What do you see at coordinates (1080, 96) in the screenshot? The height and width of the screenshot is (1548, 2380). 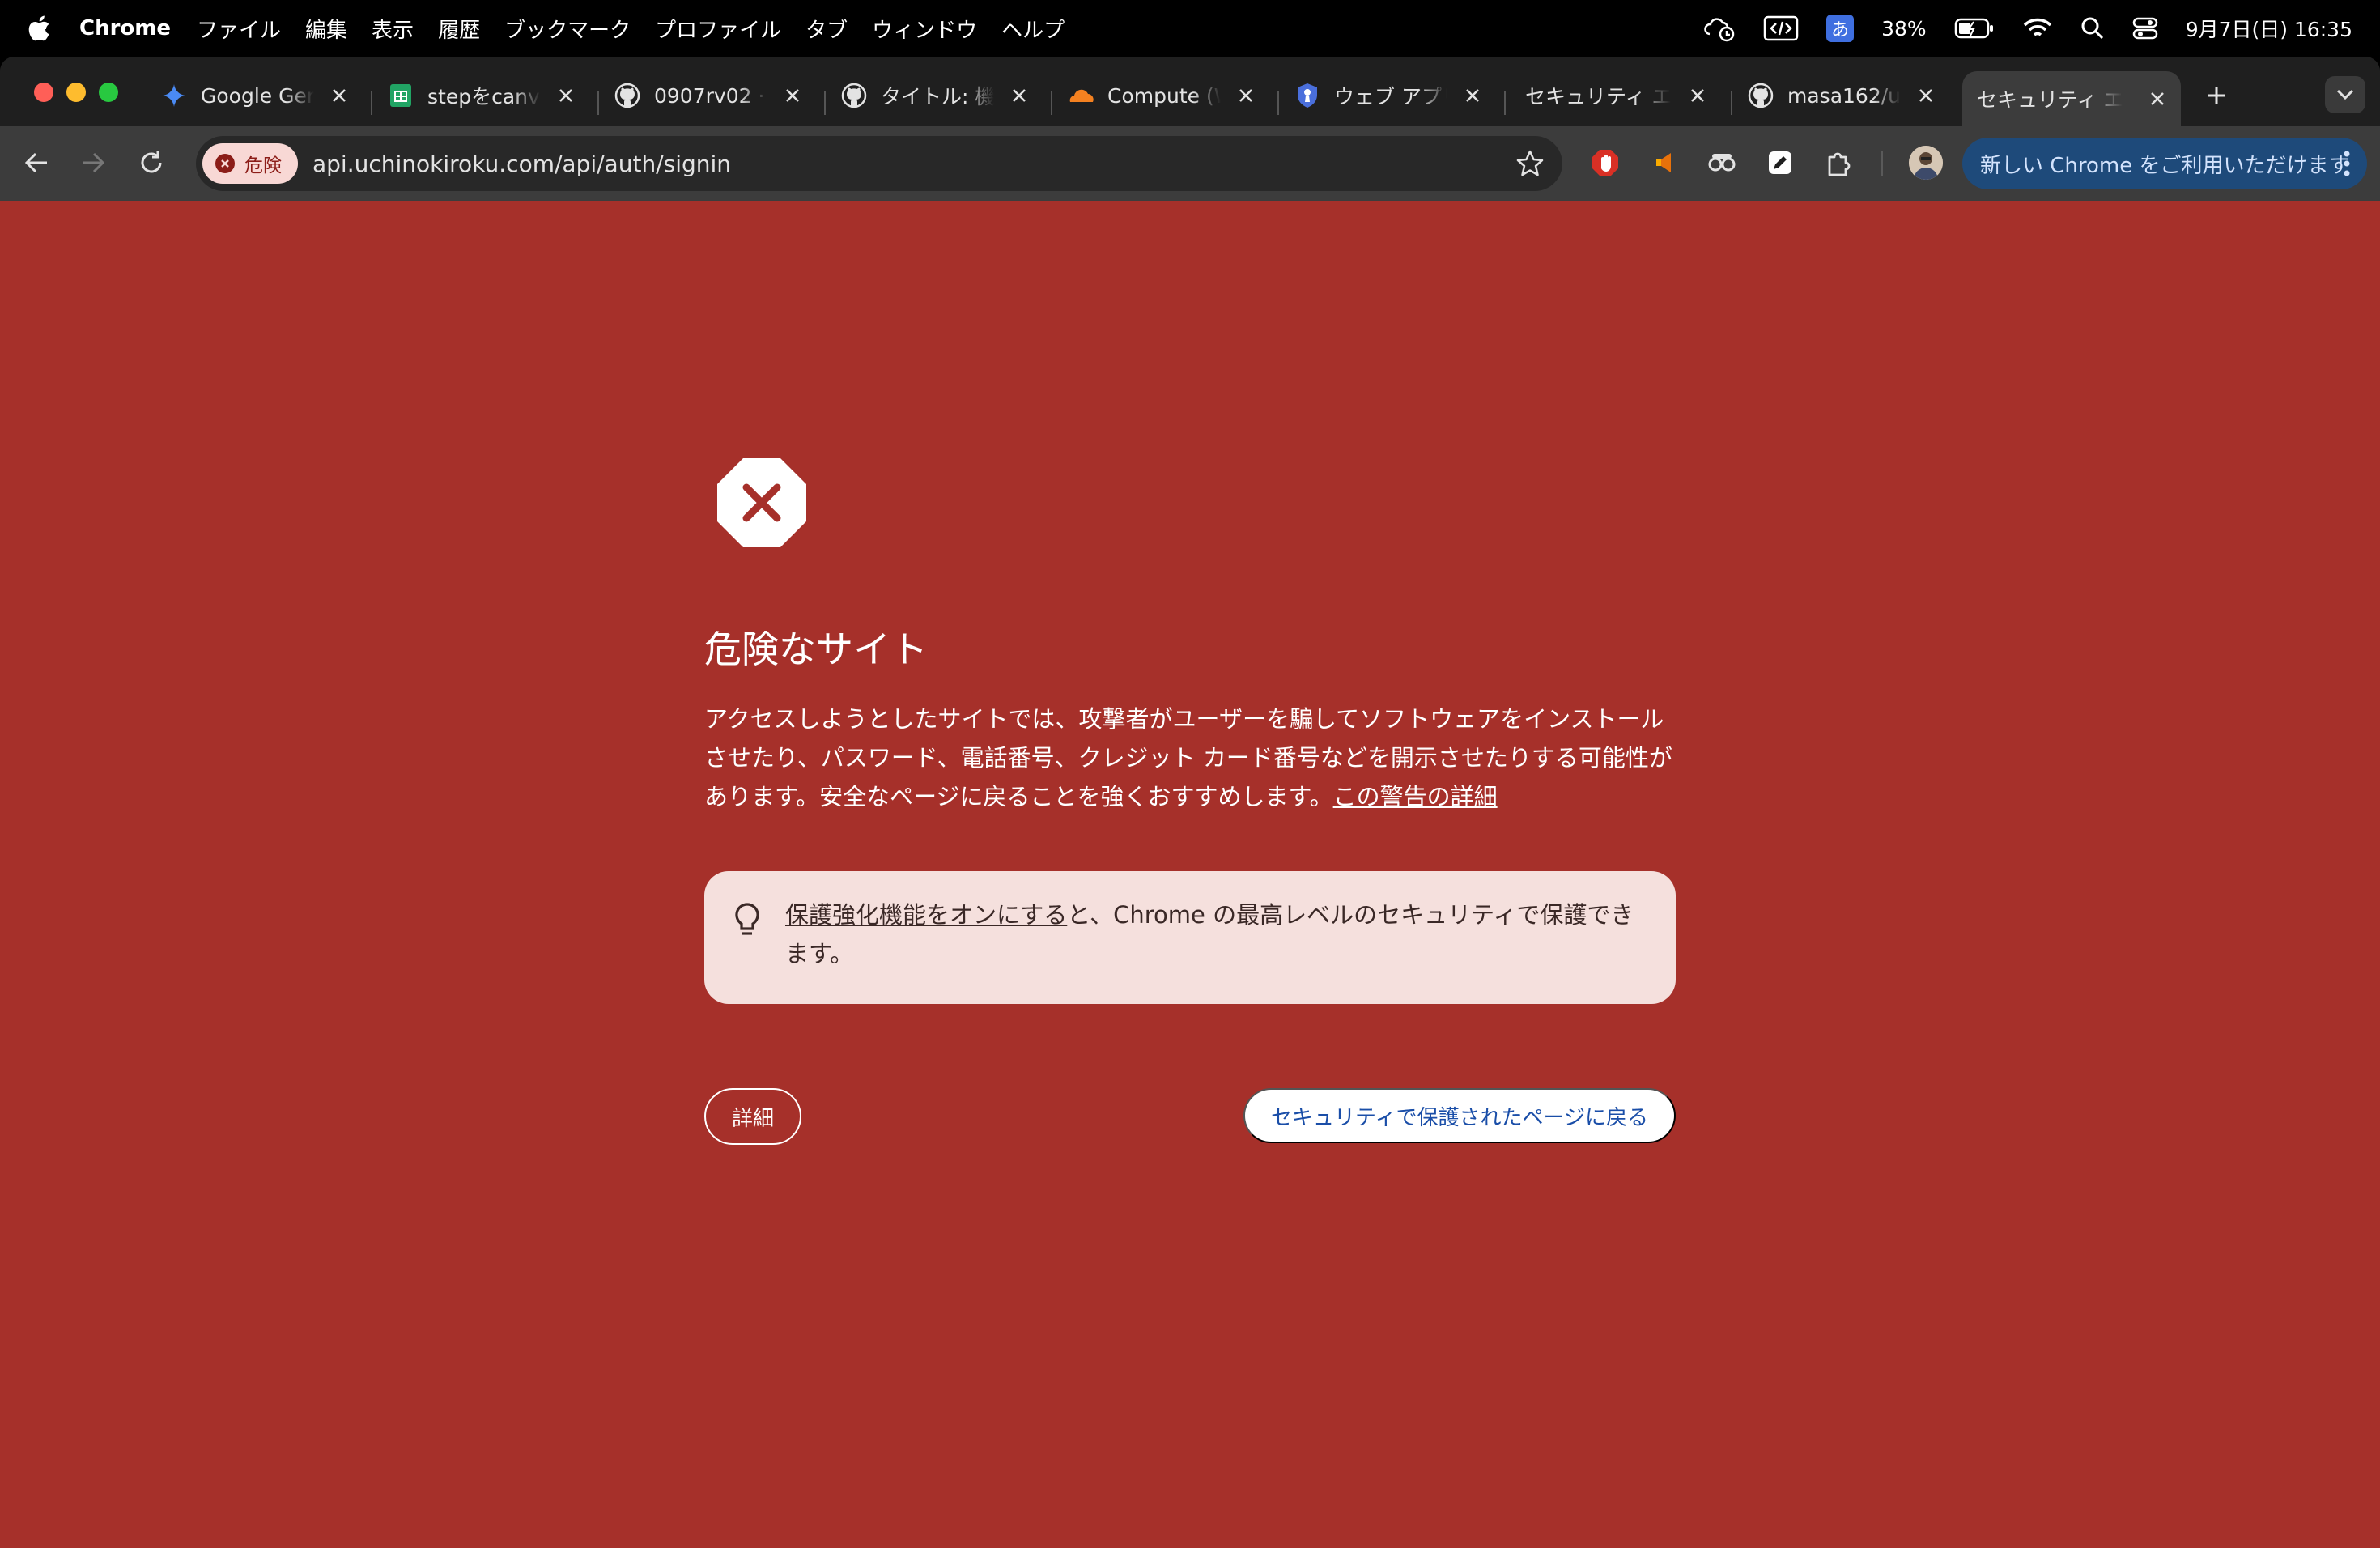 I see `cloudflare-icon` at bounding box center [1080, 96].